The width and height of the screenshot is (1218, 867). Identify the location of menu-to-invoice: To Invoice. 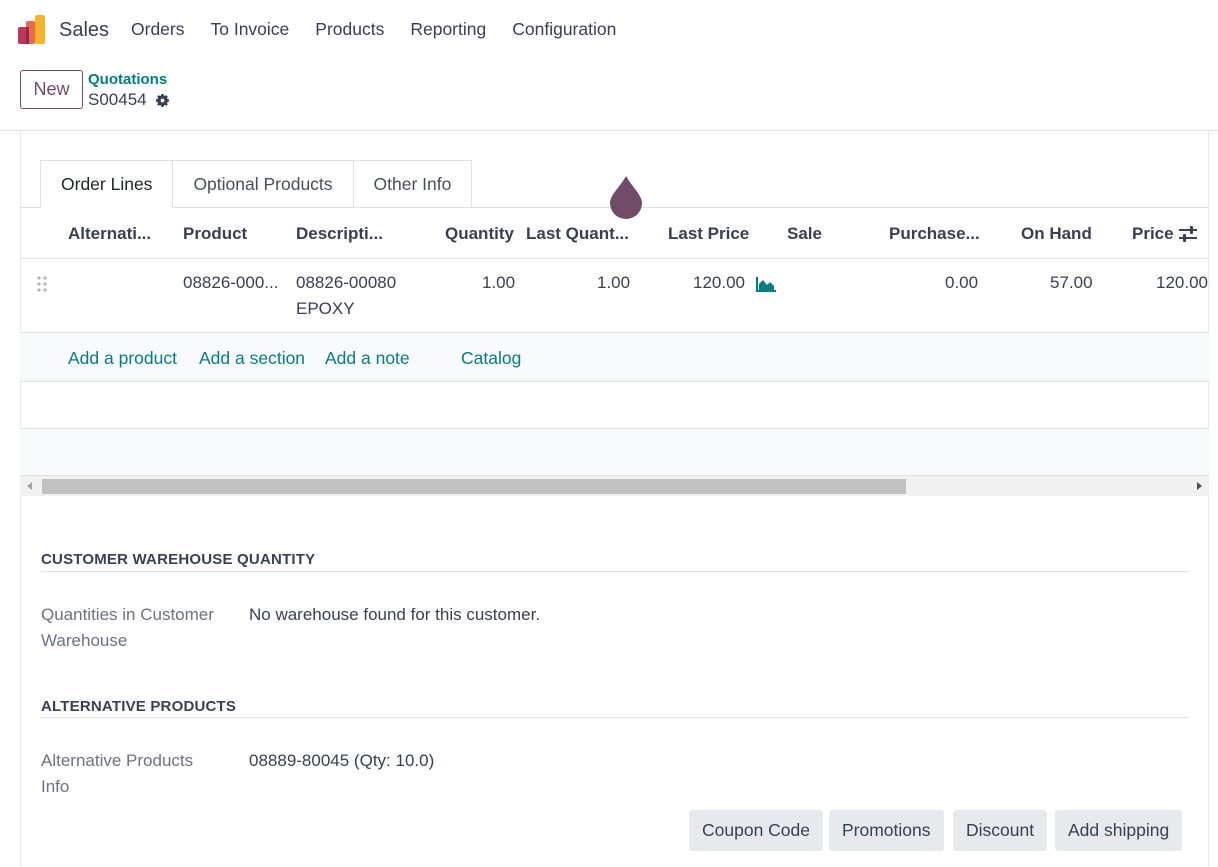
(249, 29).